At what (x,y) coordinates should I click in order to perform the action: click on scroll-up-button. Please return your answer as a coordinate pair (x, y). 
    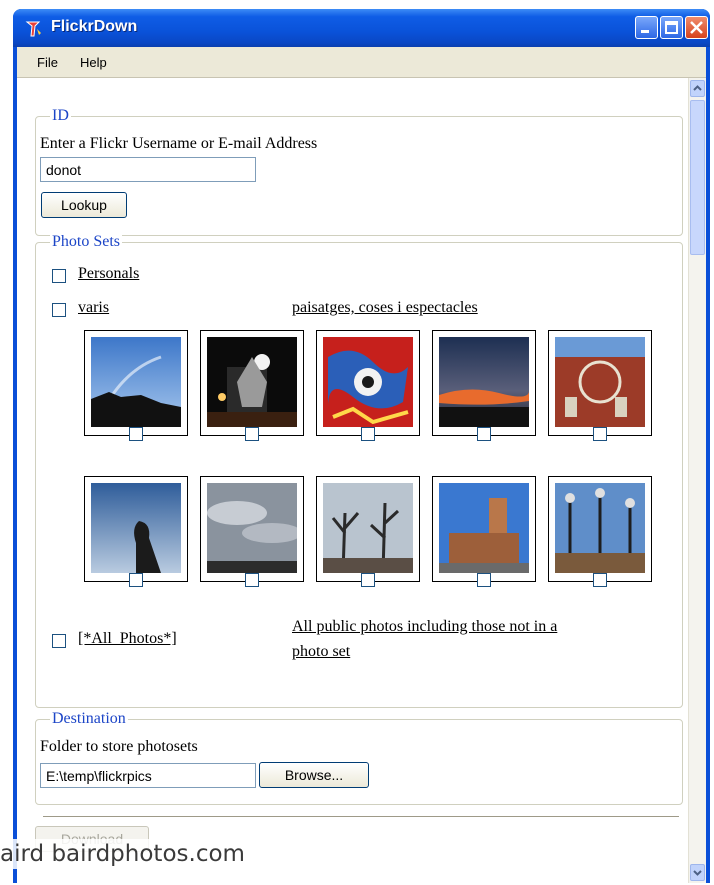
    Looking at the image, I should click on (697, 88).